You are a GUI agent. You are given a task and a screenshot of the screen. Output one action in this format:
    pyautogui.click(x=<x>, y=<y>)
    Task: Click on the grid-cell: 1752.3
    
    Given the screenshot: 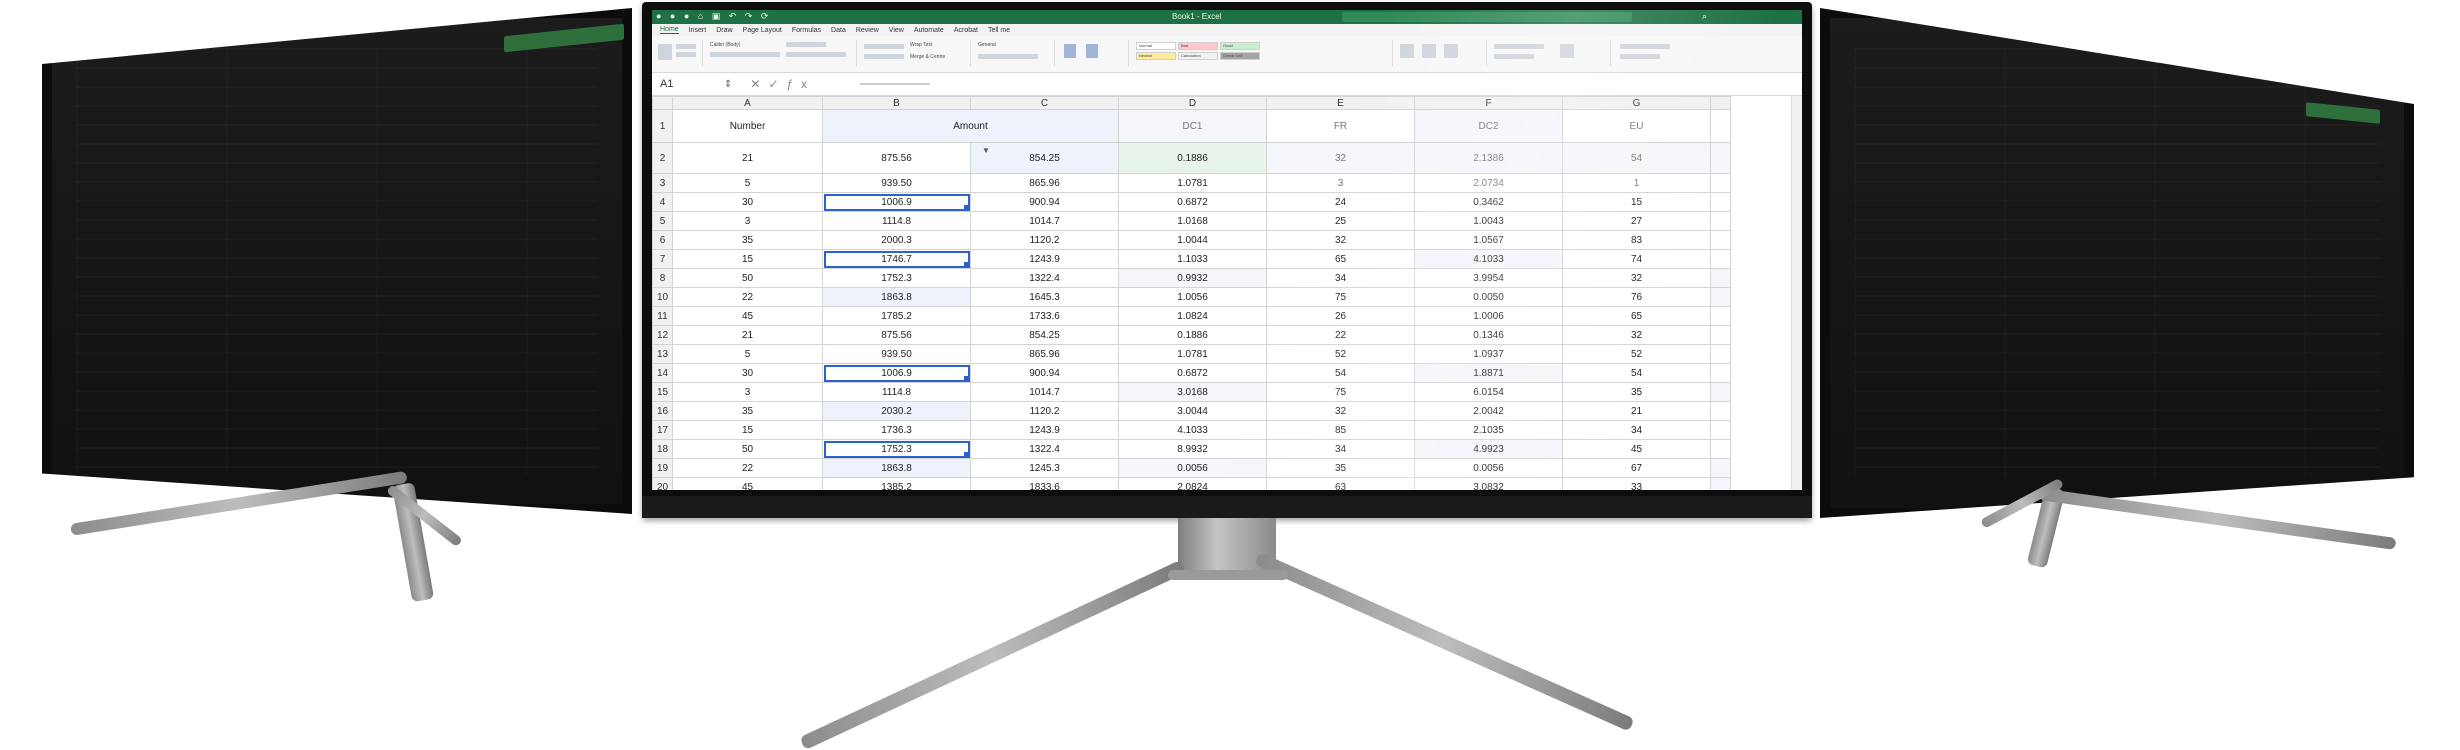 What is the action you would take?
    pyautogui.click(x=896, y=278)
    